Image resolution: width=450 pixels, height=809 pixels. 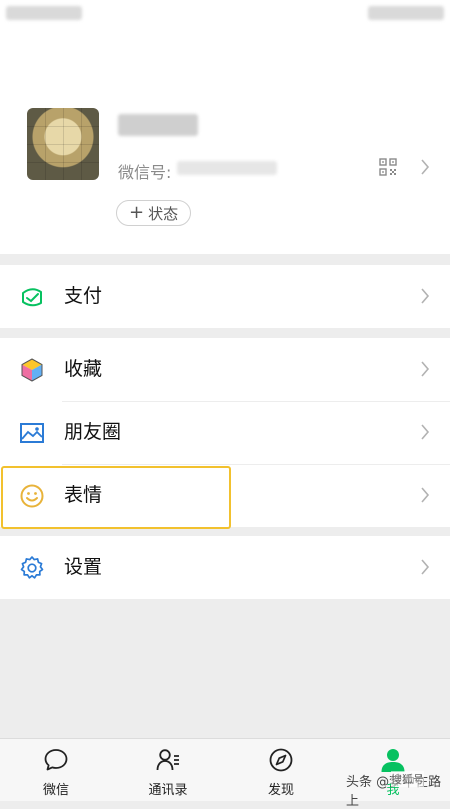 What do you see at coordinates (145, 172) in the screenshot?
I see `wechat-id-label: 微信号:` at bounding box center [145, 172].